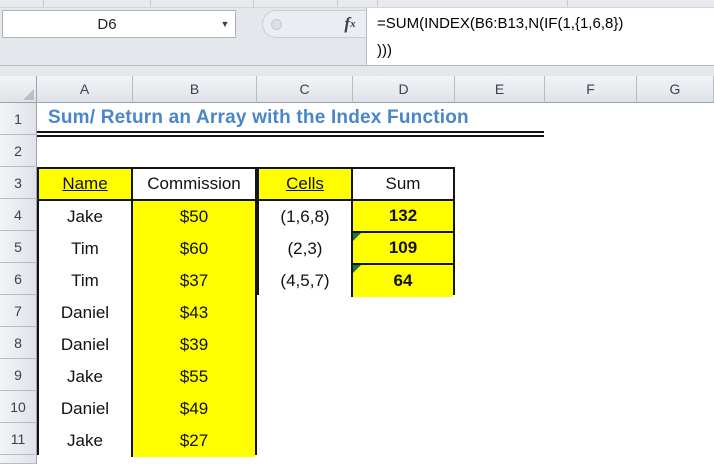 This screenshot has width=714, height=464. Describe the element at coordinates (18, 279) in the screenshot. I see `row-header-6: 6` at that location.